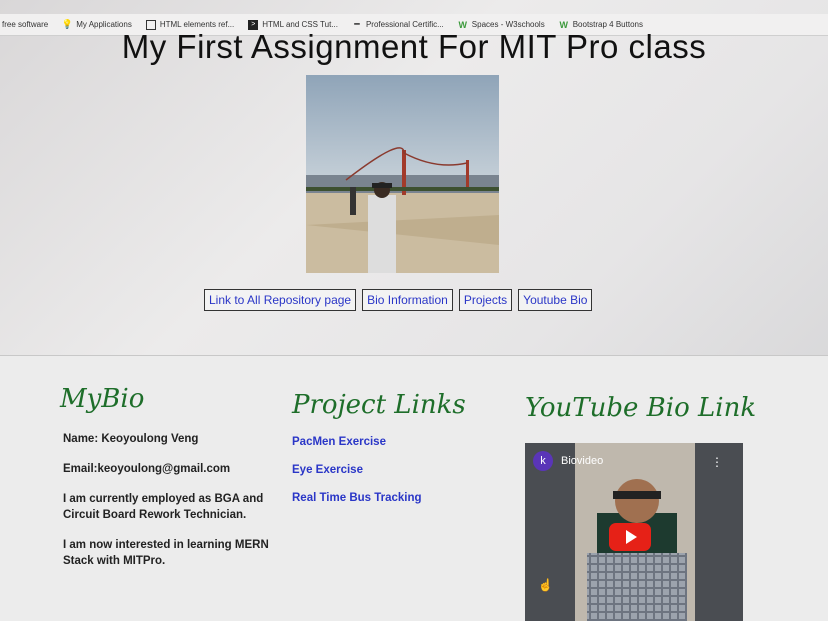 This screenshot has width=828, height=621. Describe the element at coordinates (357, 470) in the screenshot. I see `eye-exercise-link: Eye Exercise` at that location.